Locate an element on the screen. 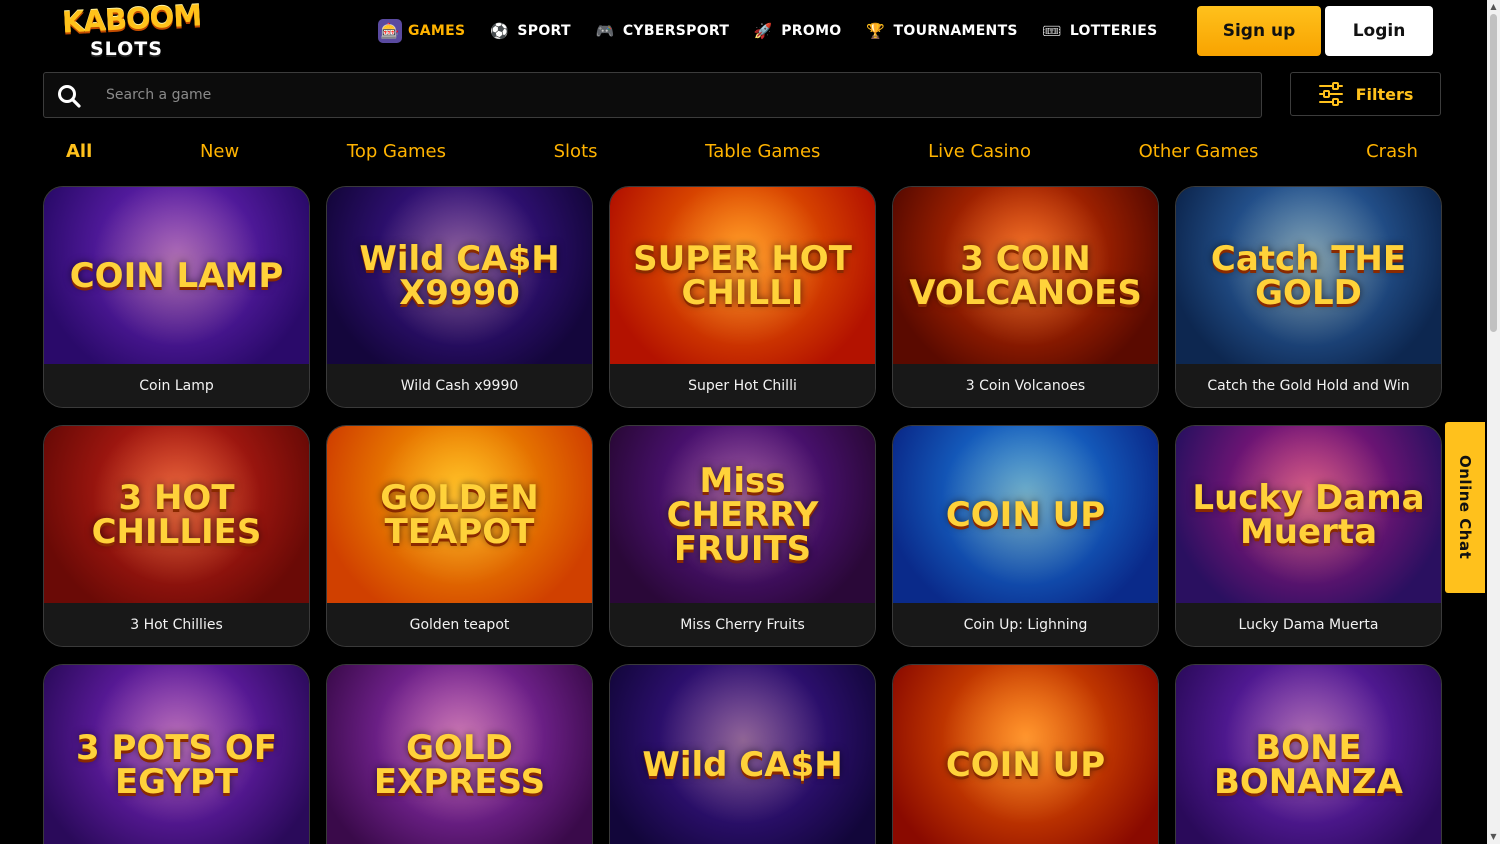 This screenshot has height=844, width=1500. game-title: Miss Cherry Fruits is located at coordinates (742, 624).